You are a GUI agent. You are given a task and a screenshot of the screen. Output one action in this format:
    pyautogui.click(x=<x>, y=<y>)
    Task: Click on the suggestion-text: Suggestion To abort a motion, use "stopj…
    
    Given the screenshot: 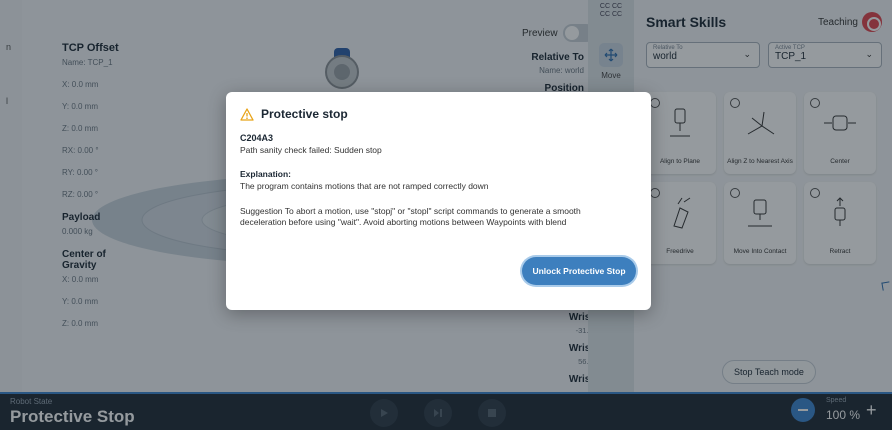 What is the action you would take?
    pyautogui.click(x=410, y=216)
    